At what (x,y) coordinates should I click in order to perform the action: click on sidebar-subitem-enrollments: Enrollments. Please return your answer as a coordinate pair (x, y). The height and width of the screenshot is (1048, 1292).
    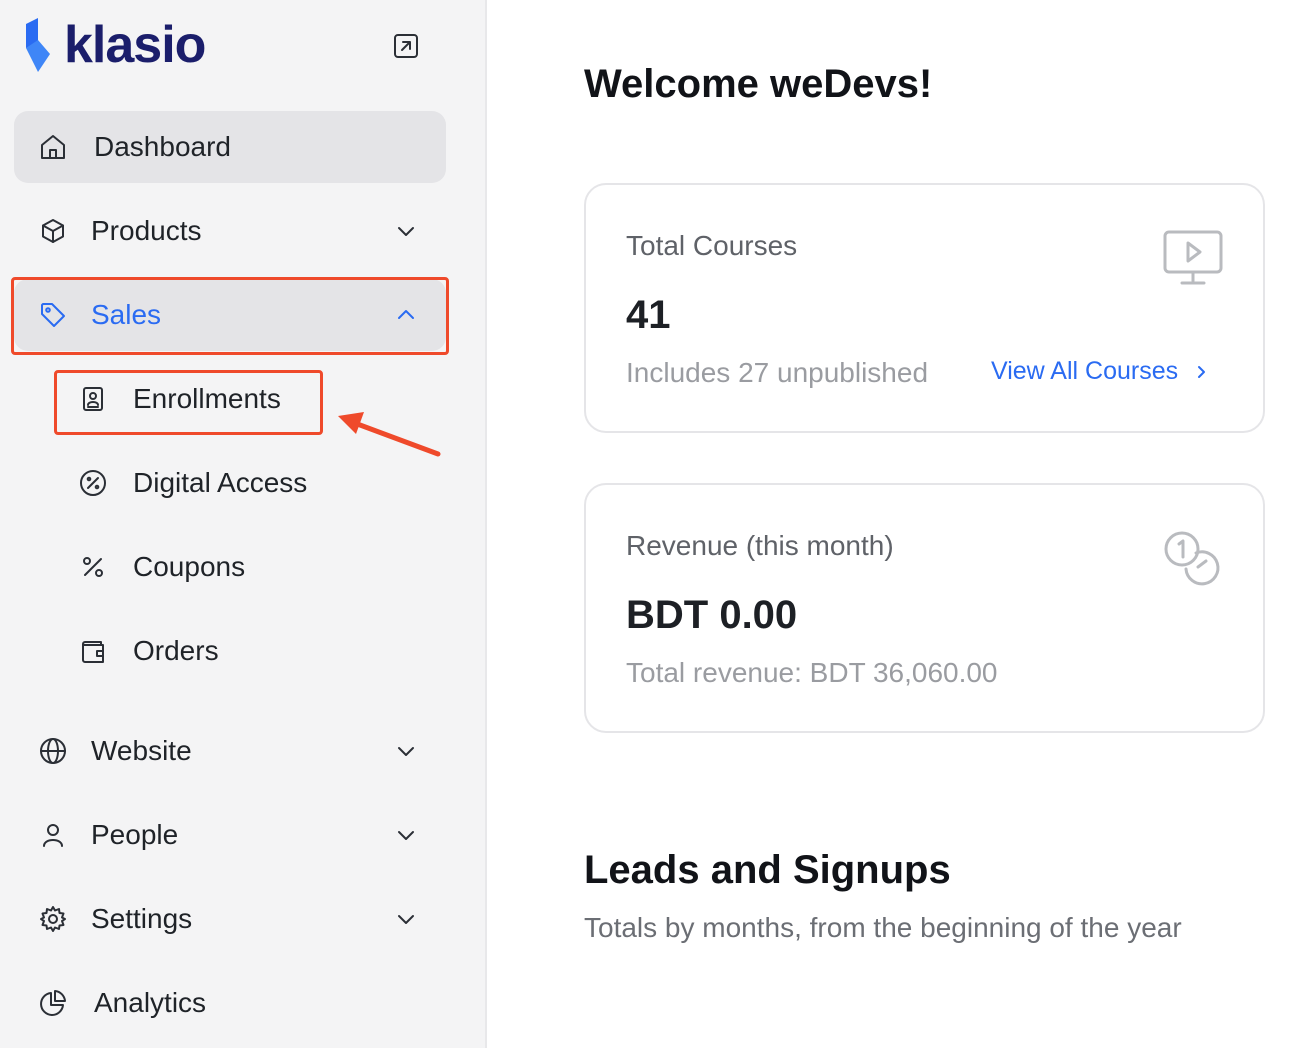
    Looking at the image, I should click on (189, 399).